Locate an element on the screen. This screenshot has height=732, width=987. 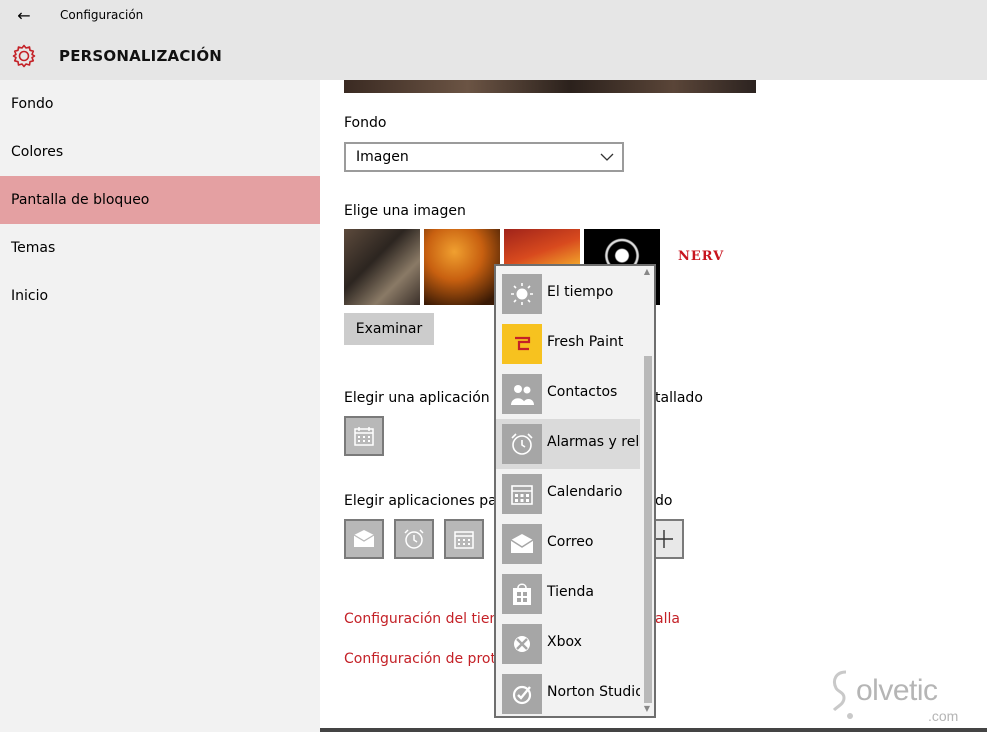
browse-button: Examinar is located at coordinates (389, 329).